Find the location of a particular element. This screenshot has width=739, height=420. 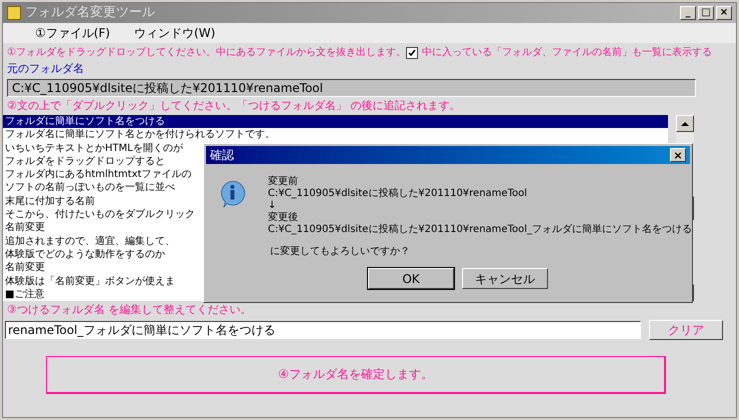

instruction-text: ③つけるフォルダ名 を編集して整えてください。 is located at coordinates (129, 310).